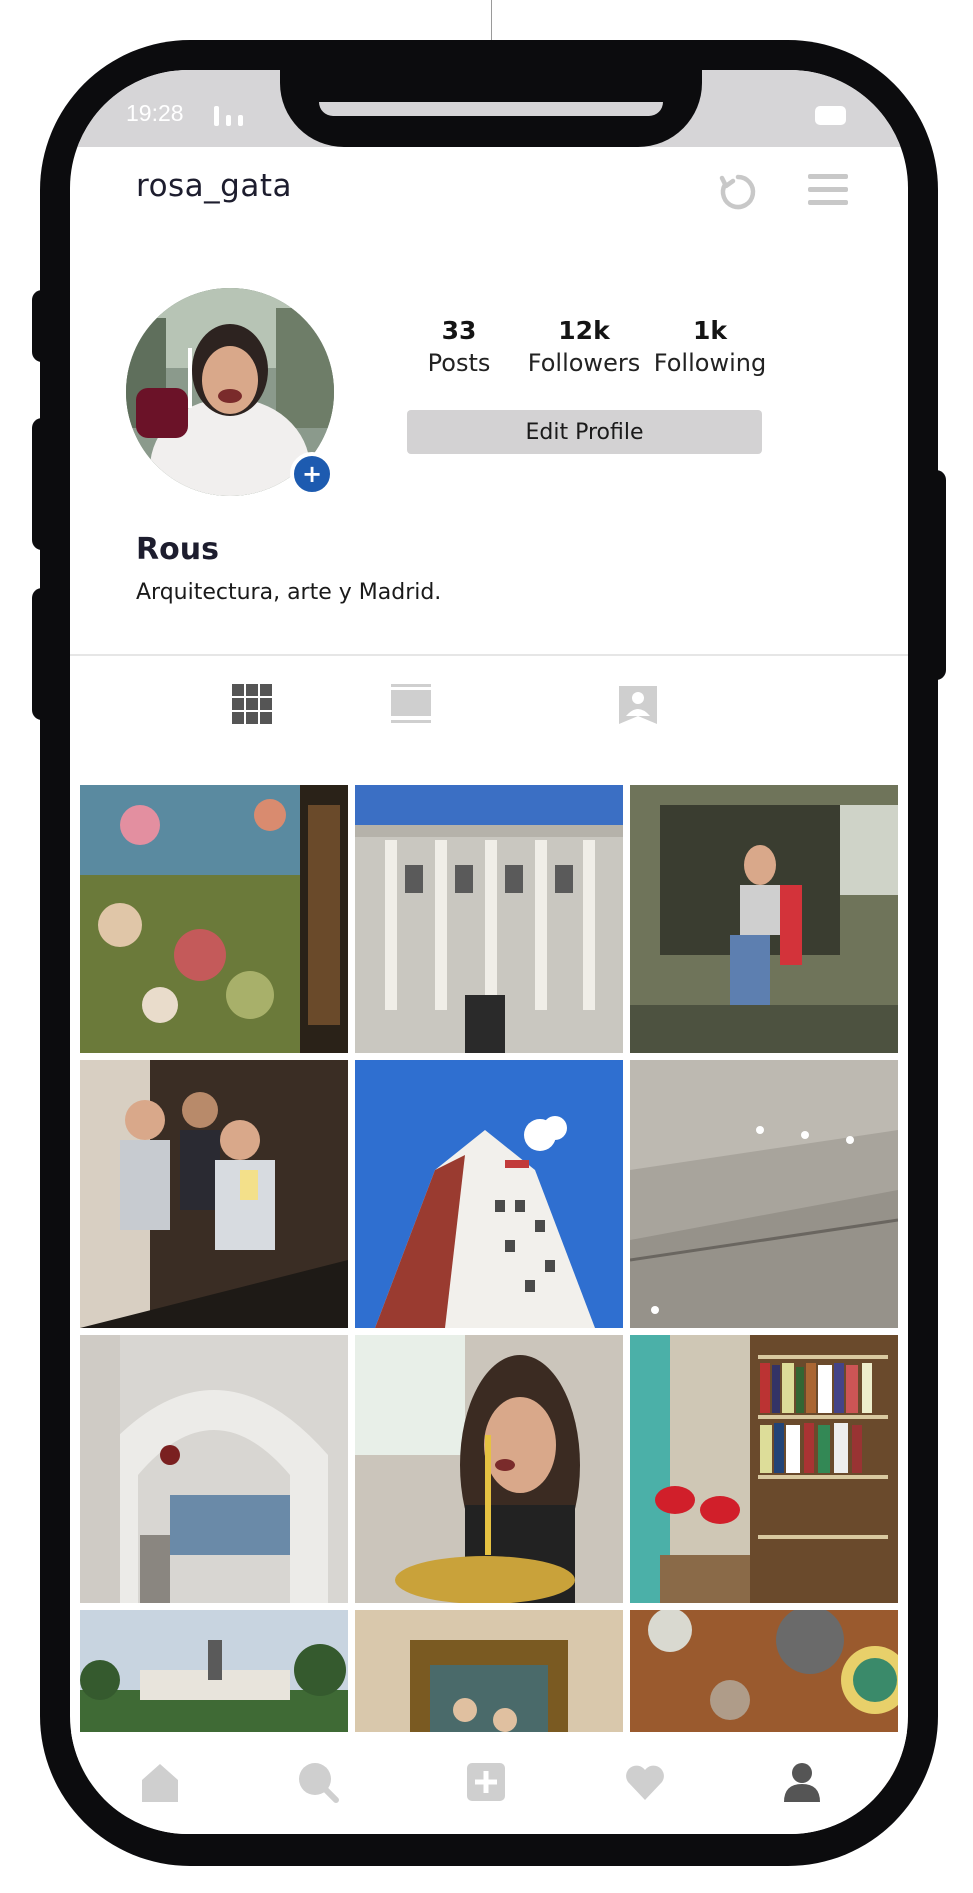  I want to click on grid-icon, so click(252, 704).